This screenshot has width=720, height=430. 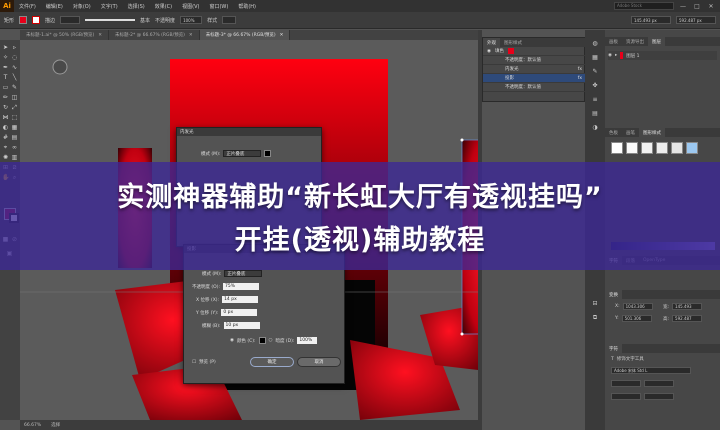 I want to click on pen-tool-icon: ✒, so click(x=5, y=67).